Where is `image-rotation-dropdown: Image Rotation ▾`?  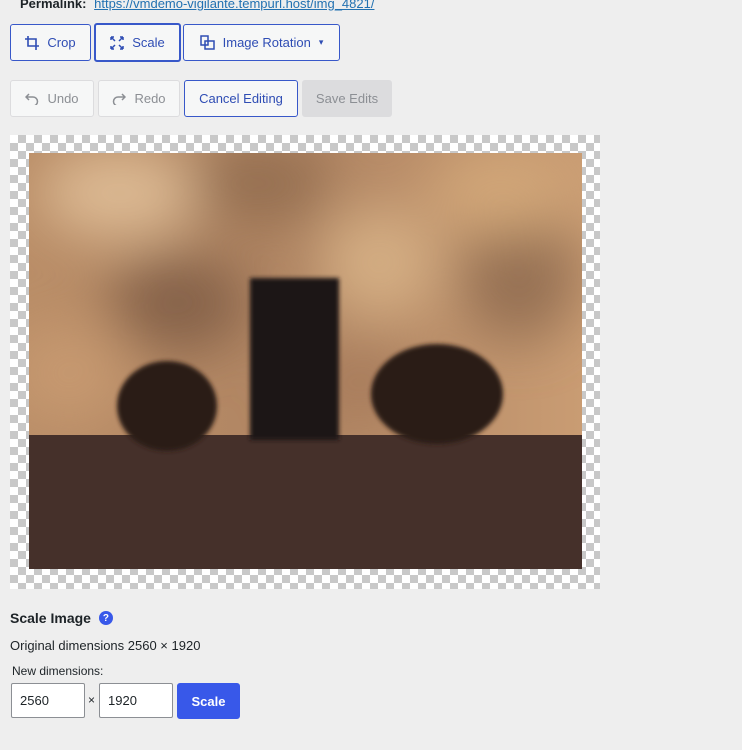
image-rotation-dropdown: Image Rotation ▾ is located at coordinates (261, 42).